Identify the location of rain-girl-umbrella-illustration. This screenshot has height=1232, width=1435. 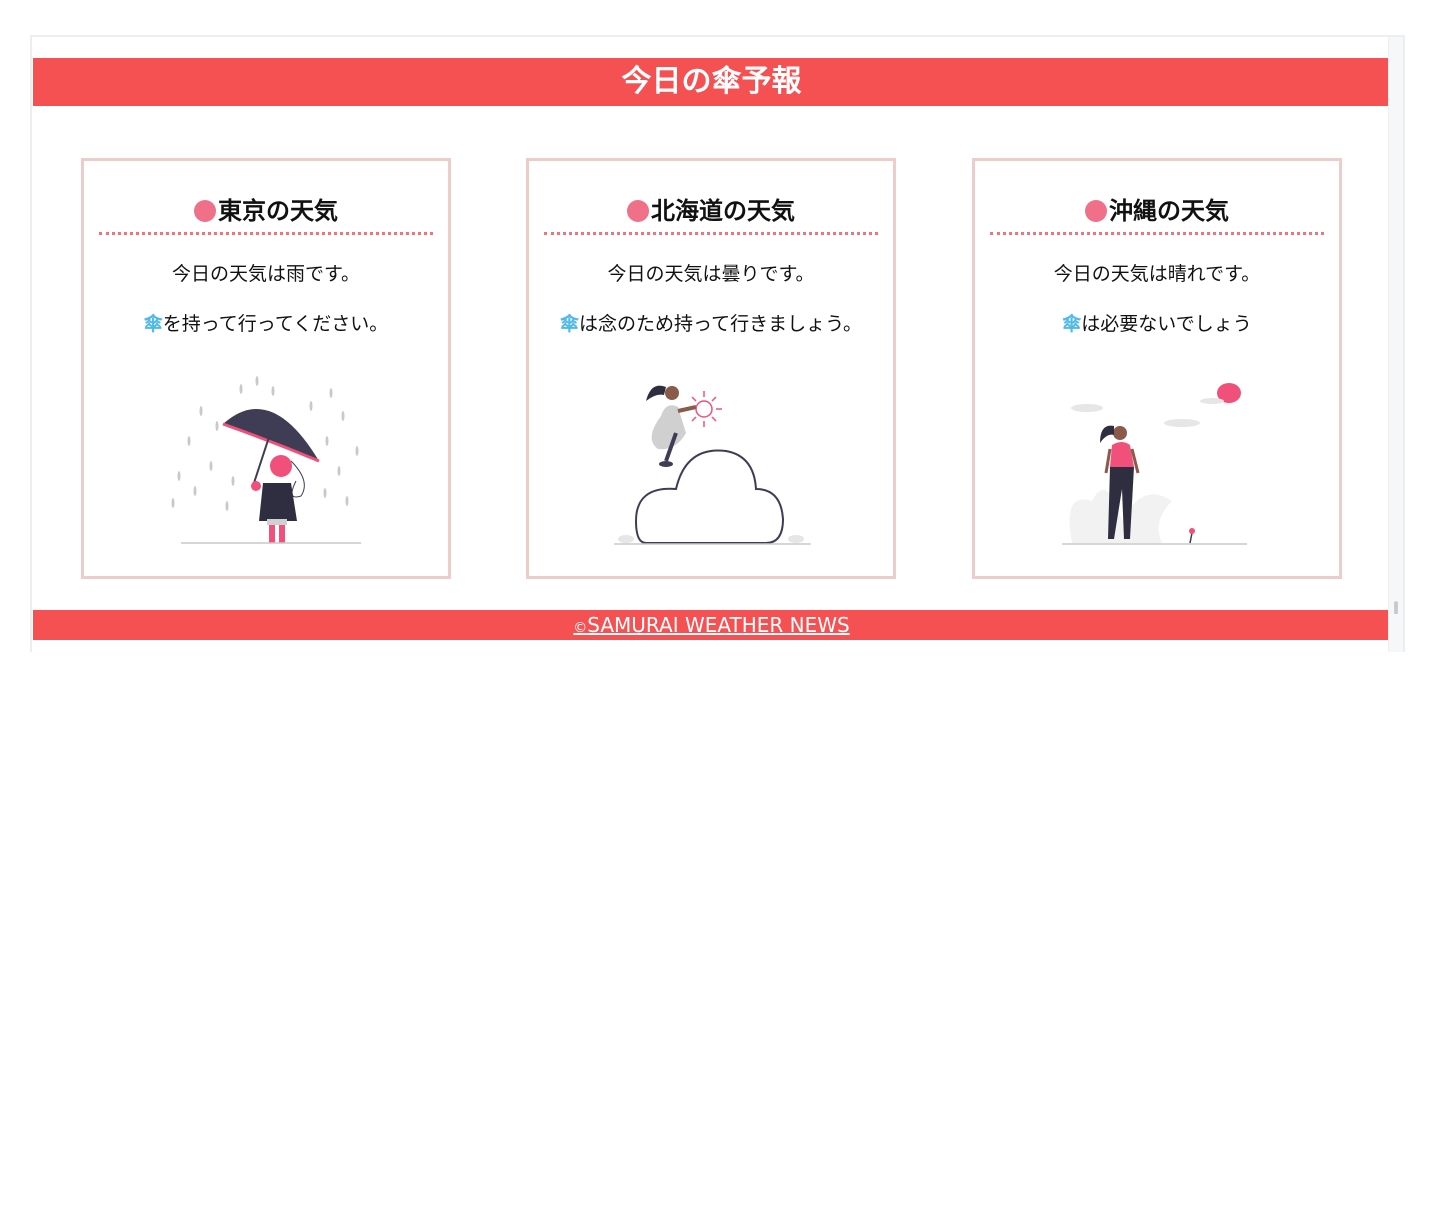
(266, 460).